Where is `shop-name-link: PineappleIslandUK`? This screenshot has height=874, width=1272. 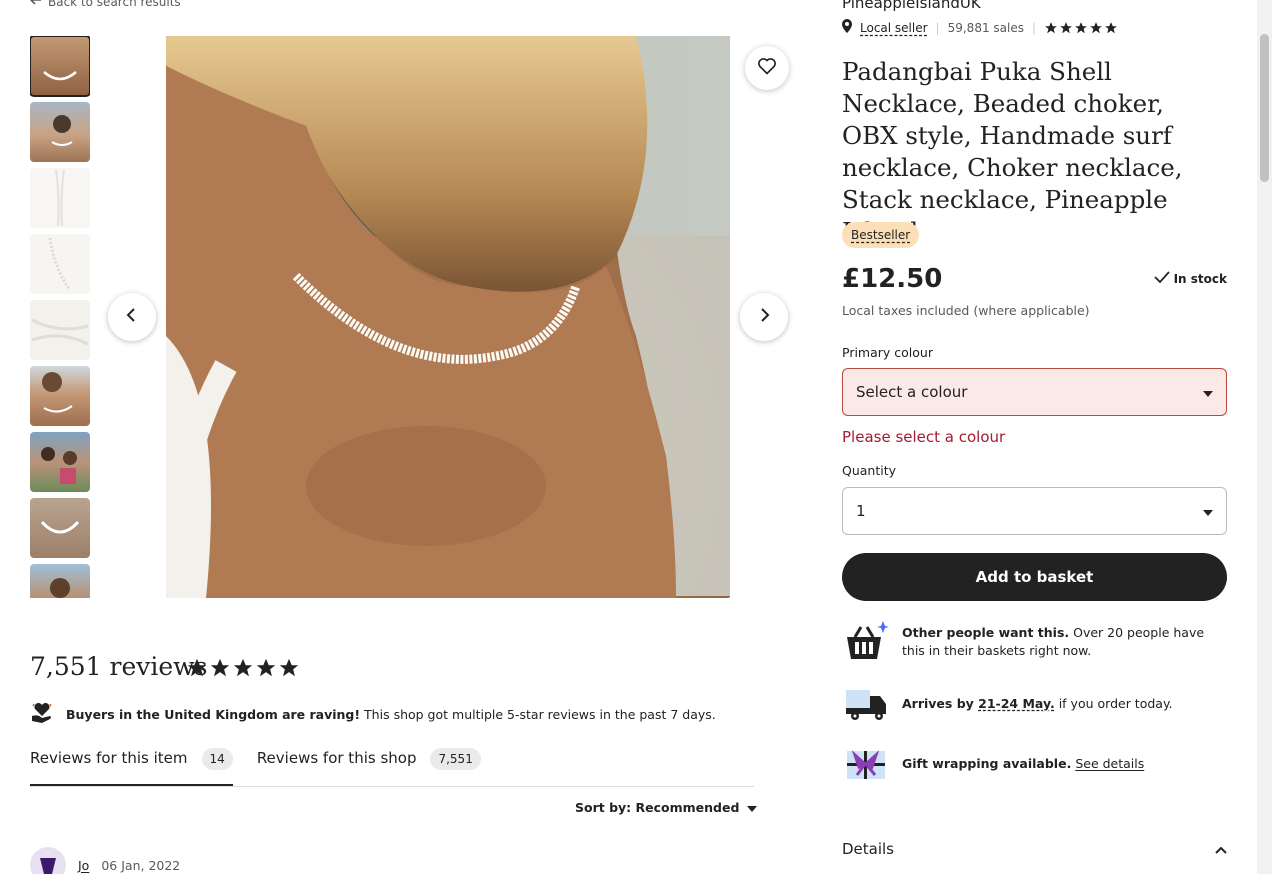
shop-name-link: PineappleIslandUK is located at coordinates (911, 6).